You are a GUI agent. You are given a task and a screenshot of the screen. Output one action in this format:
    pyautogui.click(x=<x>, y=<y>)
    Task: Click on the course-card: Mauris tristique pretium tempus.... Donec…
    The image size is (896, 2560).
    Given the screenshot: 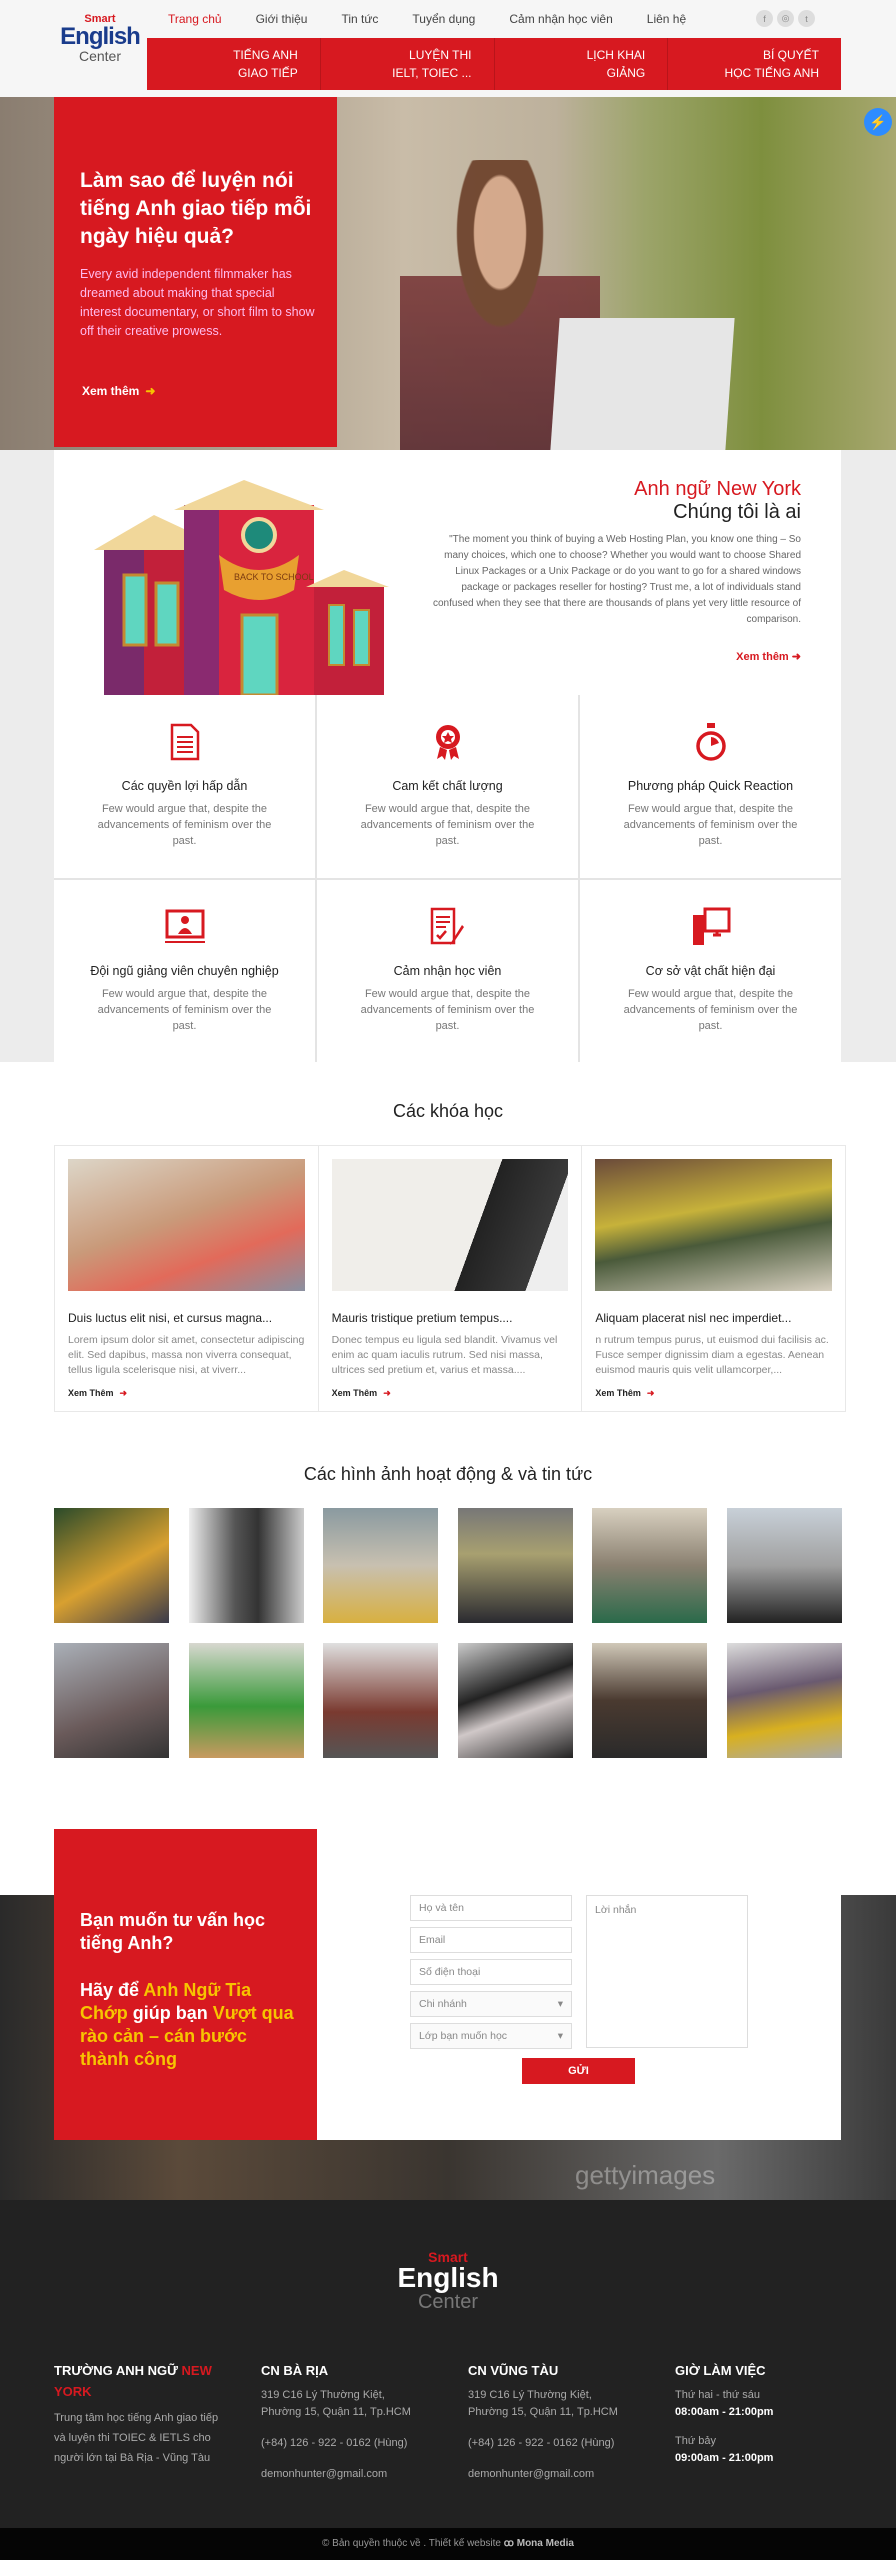 What is the action you would take?
    pyautogui.click(x=451, y=1278)
    